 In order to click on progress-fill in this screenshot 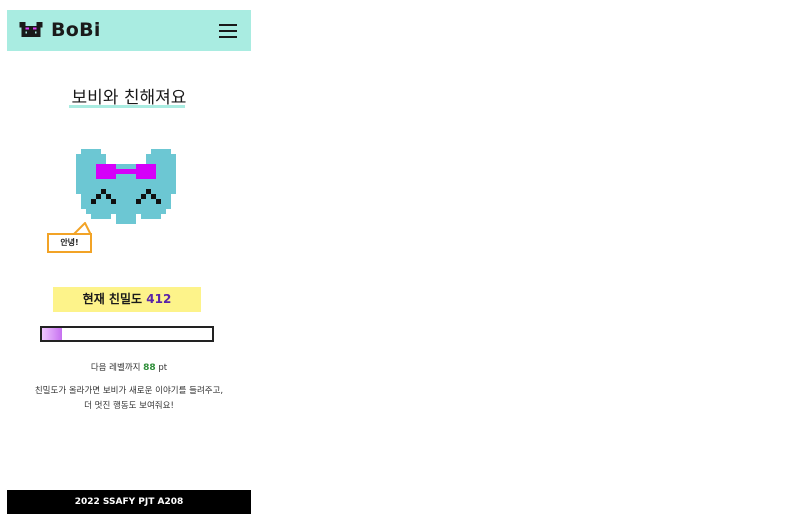, I will do `click(52, 334)`.